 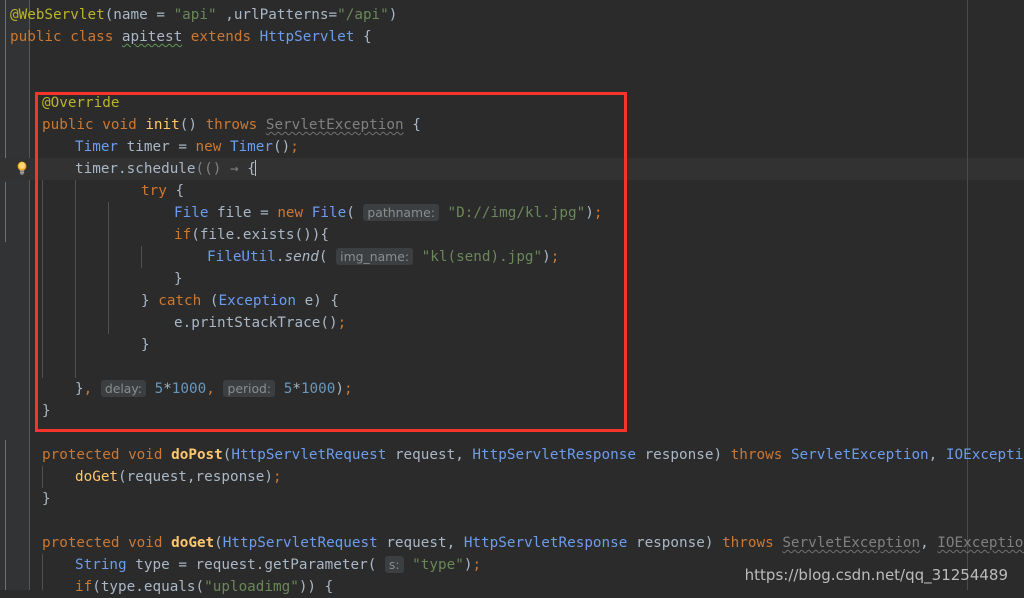 I want to click on code-line-14: } catch (Exception e) {, so click(x=240, y=301).